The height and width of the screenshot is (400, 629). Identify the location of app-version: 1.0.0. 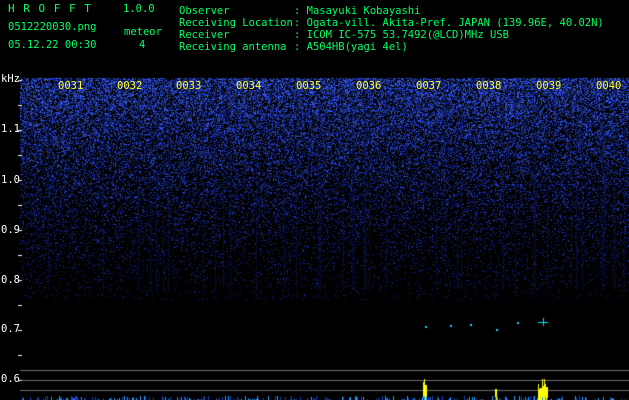
(139, 9).